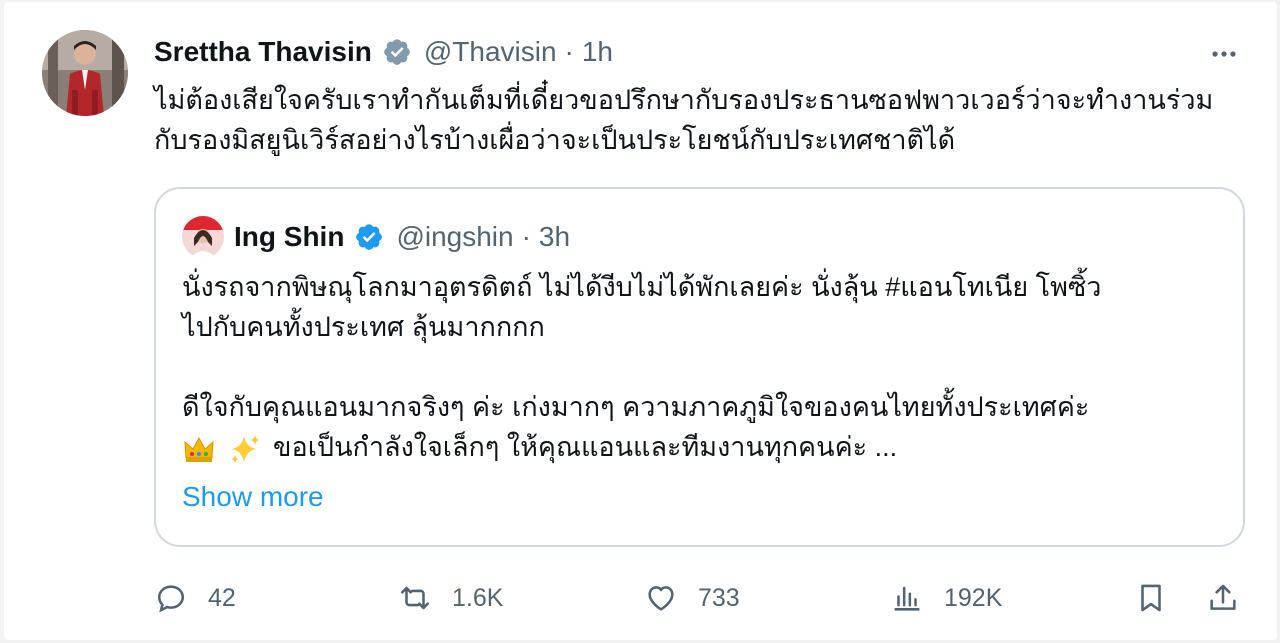 This screenshot has width=1280, height=643. I want to click on show-more-link: Show more, so click(253, 497).